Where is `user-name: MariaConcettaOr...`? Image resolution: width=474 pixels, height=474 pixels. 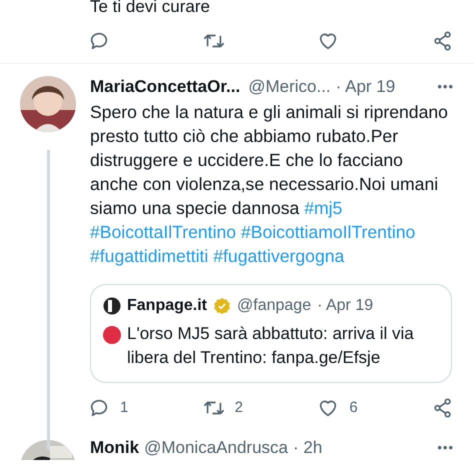
user-name: MariaConcettaOr... is located at coordinates (165, 87).